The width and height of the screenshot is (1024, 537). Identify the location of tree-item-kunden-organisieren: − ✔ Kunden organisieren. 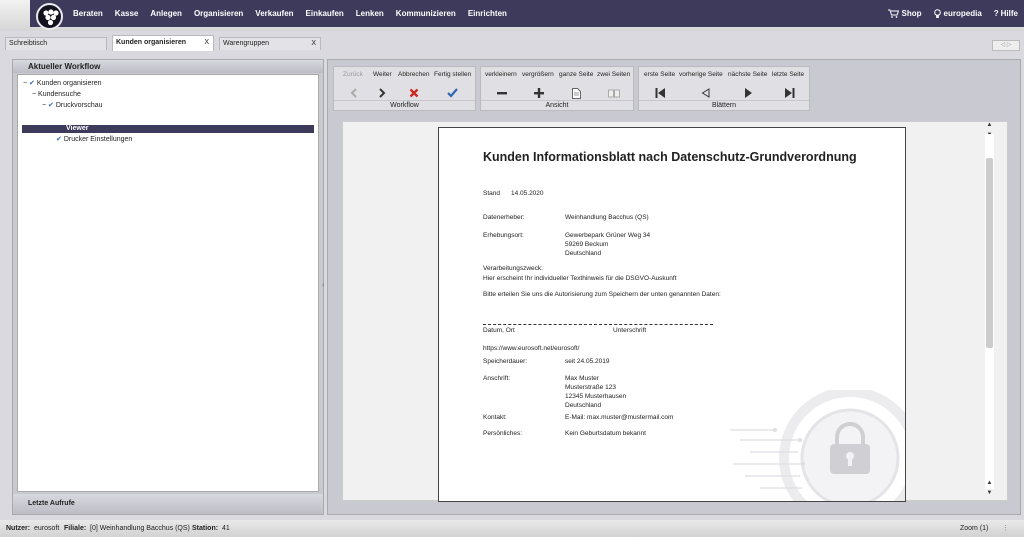
(62, 84).